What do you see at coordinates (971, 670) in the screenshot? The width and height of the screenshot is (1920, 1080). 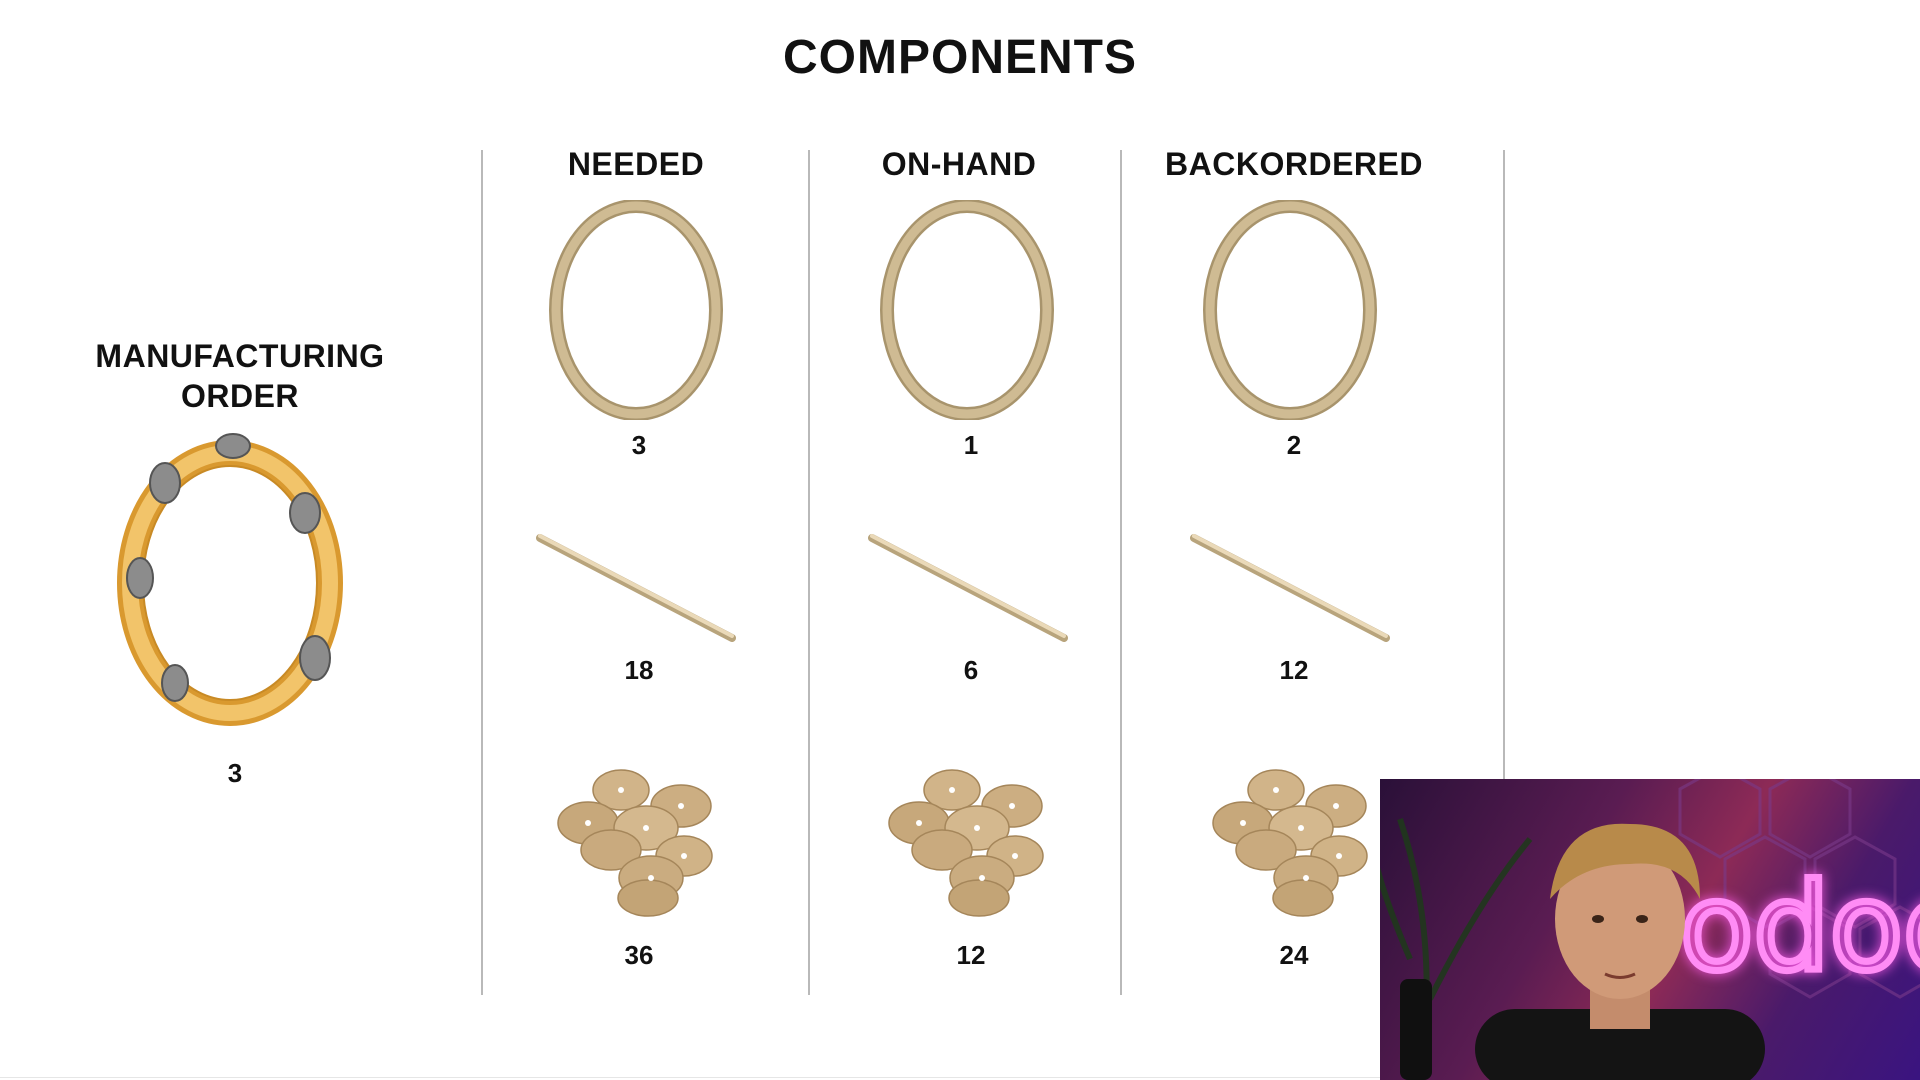 I see `on-hand-stick-quantity: 6` at bounding box center [971, 670].